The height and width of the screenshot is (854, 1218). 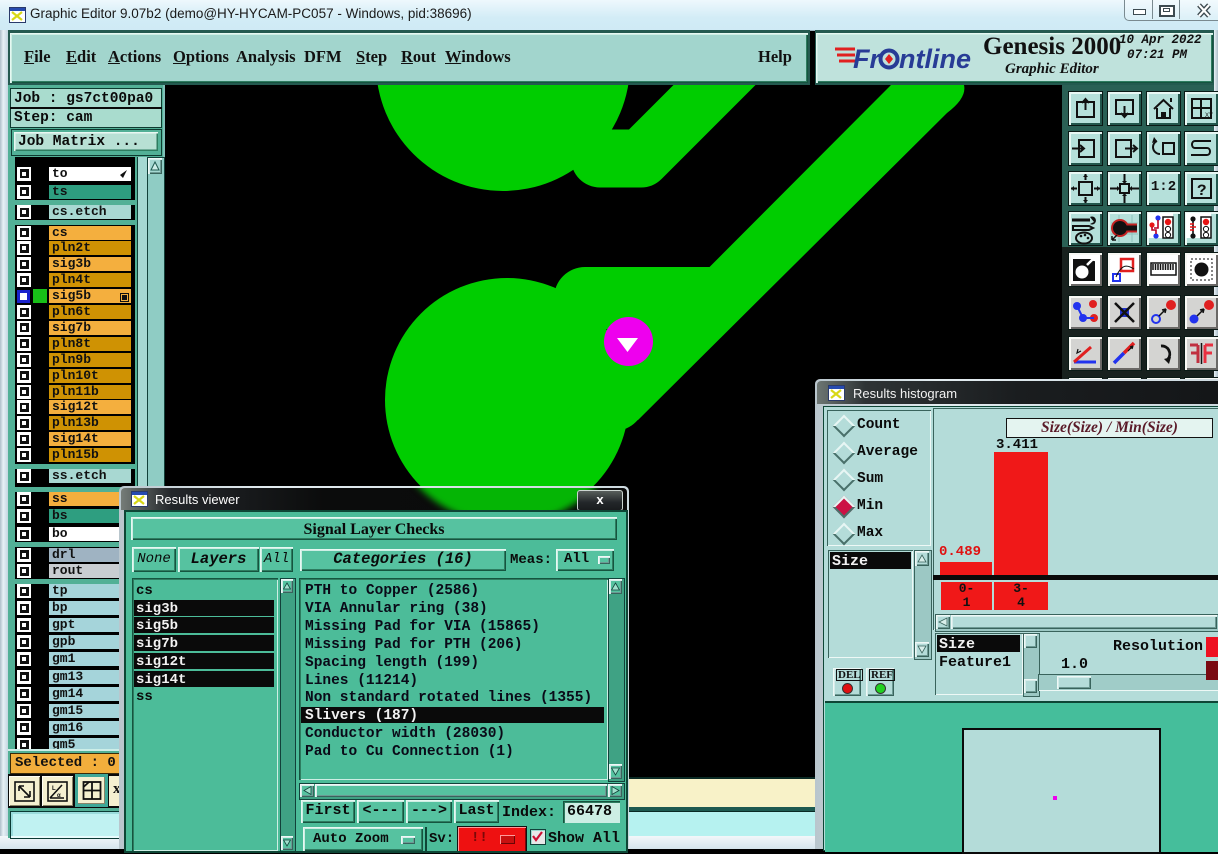 What do you see at coordinates (59, 796) in the screenshot?
I see `svg-text: α` at bounding box center [59, 796].